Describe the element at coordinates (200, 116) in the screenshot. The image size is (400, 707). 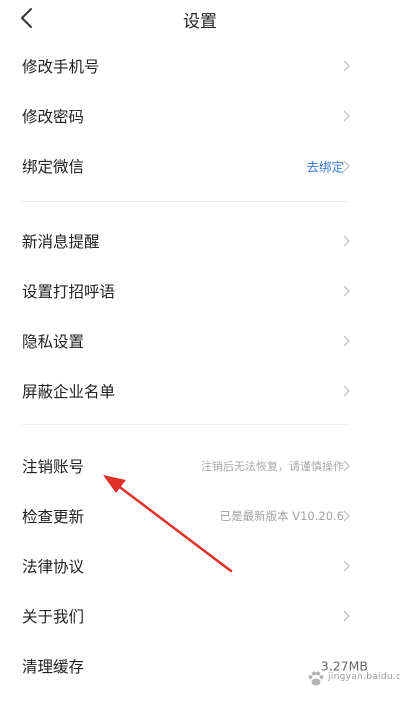
I see `row-change-password: 修改密码` at that location.